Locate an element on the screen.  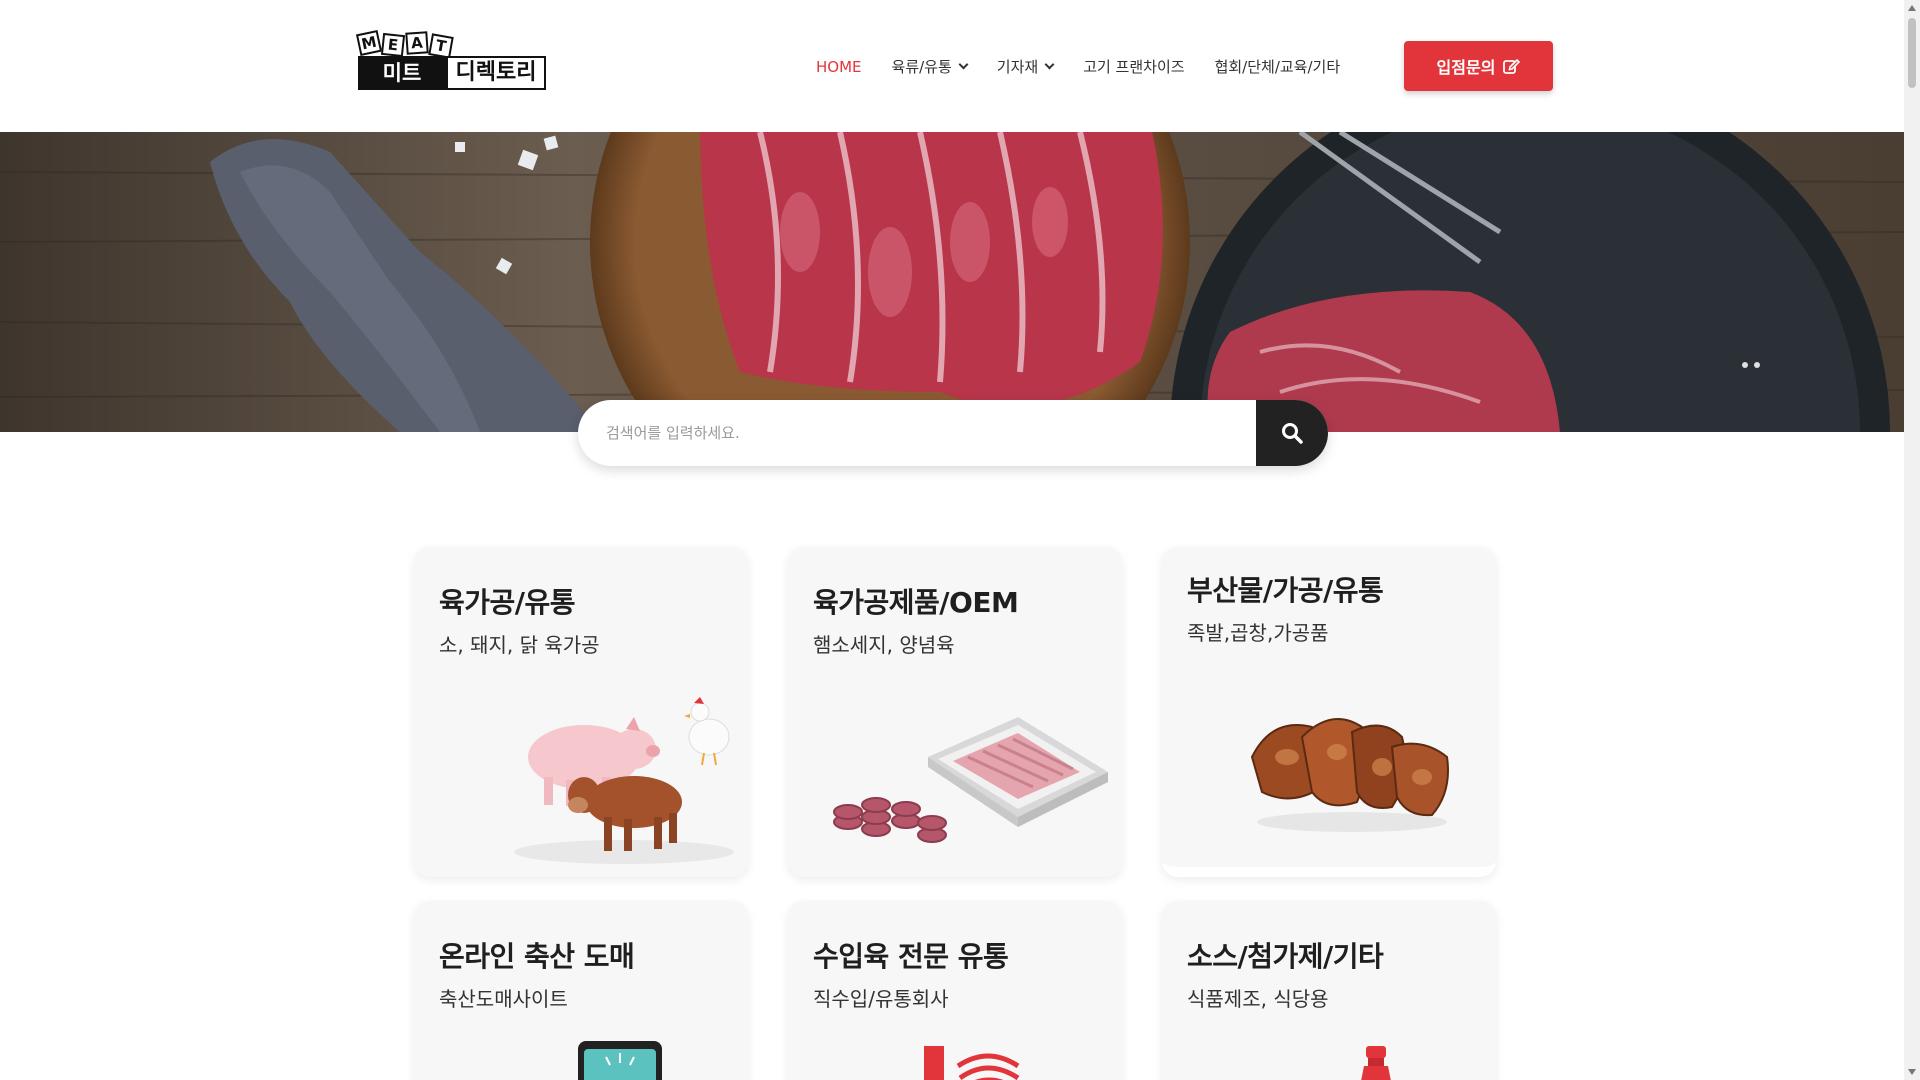
nav-item-association: 협회/단체/교육/기타 is located at coordinates (1278, 66).